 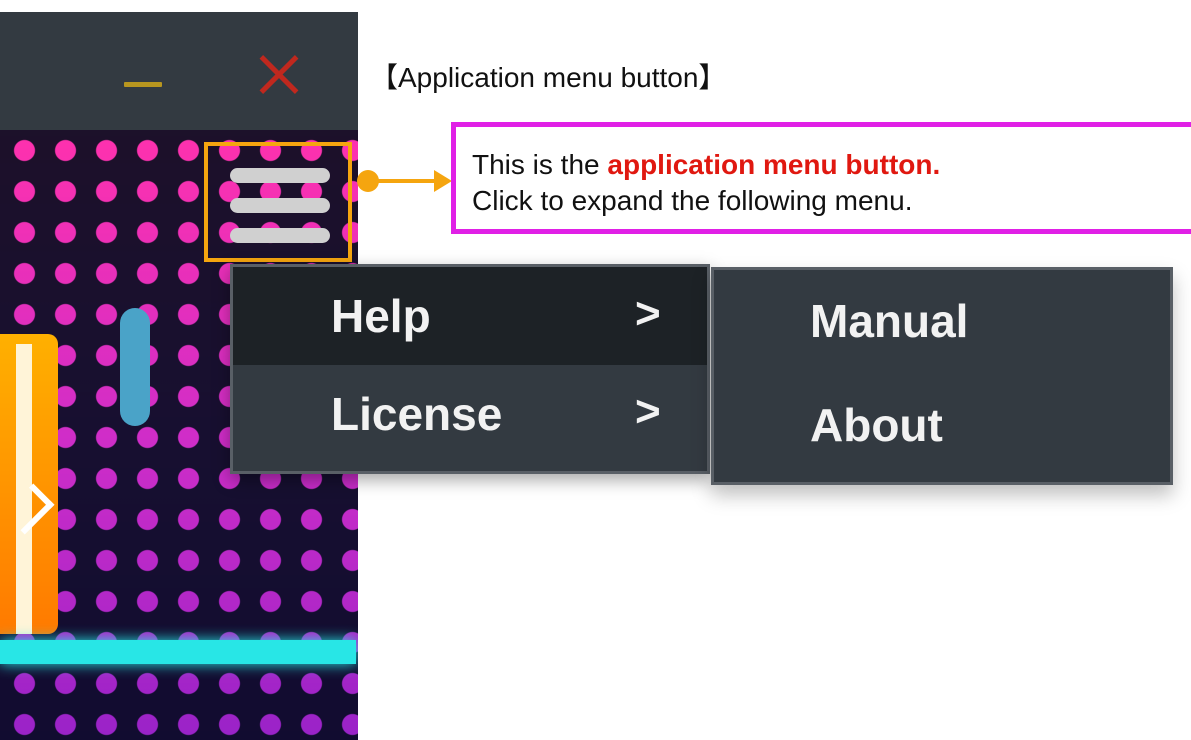 I want to click on menu-item-help: Help >, so click(x=470, y=316).